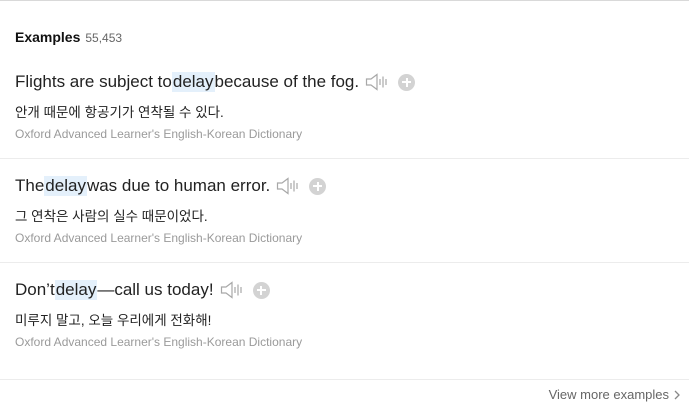 The image size is (689, 409). Describe the element at coordinates (48, 37) in the screenshot. I see `section-title: Examples` at that location.